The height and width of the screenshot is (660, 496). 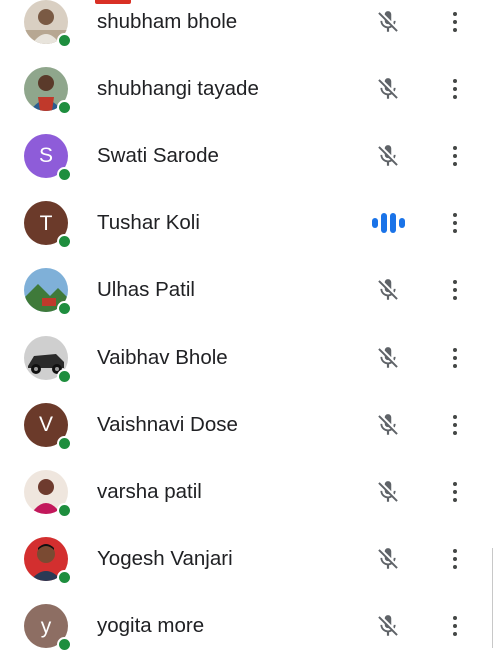 What do you see at coordinates (178, 88) in the screenshot?
I see `participant-name: shubhangi tayade` at bounding box center [178, 88].